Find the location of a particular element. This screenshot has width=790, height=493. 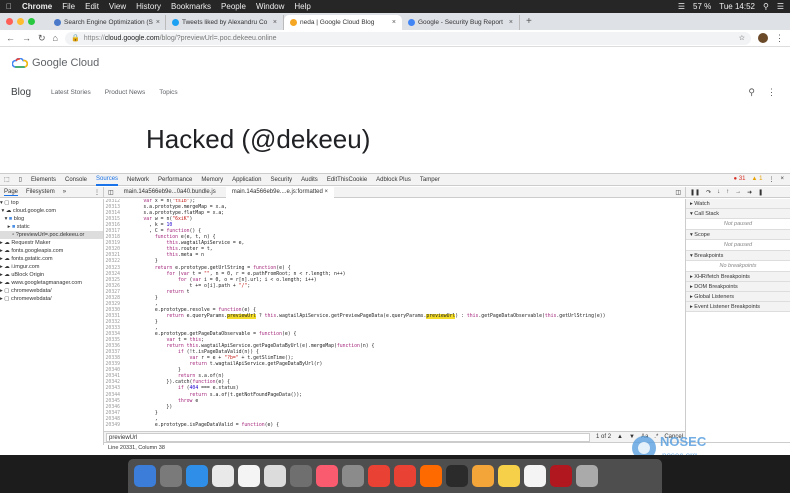

tab-elements: Elements is located at coordinates (43, 180).